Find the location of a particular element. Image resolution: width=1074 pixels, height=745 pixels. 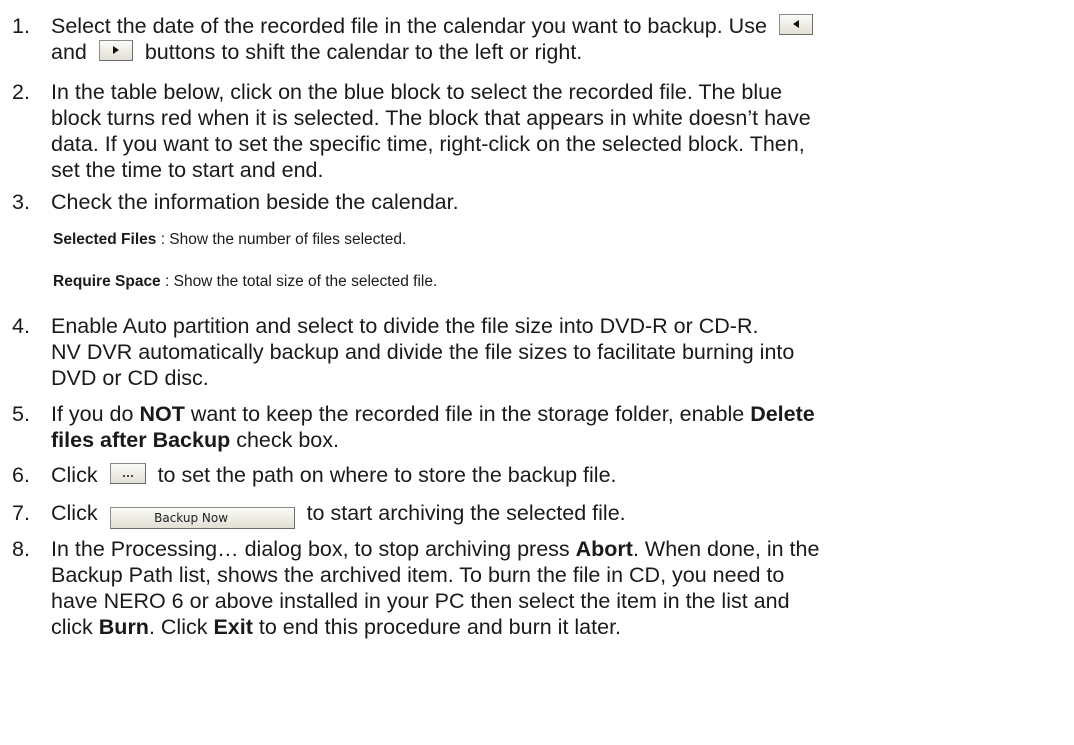

calendar-prev-button is located at coordinates (795, 24).